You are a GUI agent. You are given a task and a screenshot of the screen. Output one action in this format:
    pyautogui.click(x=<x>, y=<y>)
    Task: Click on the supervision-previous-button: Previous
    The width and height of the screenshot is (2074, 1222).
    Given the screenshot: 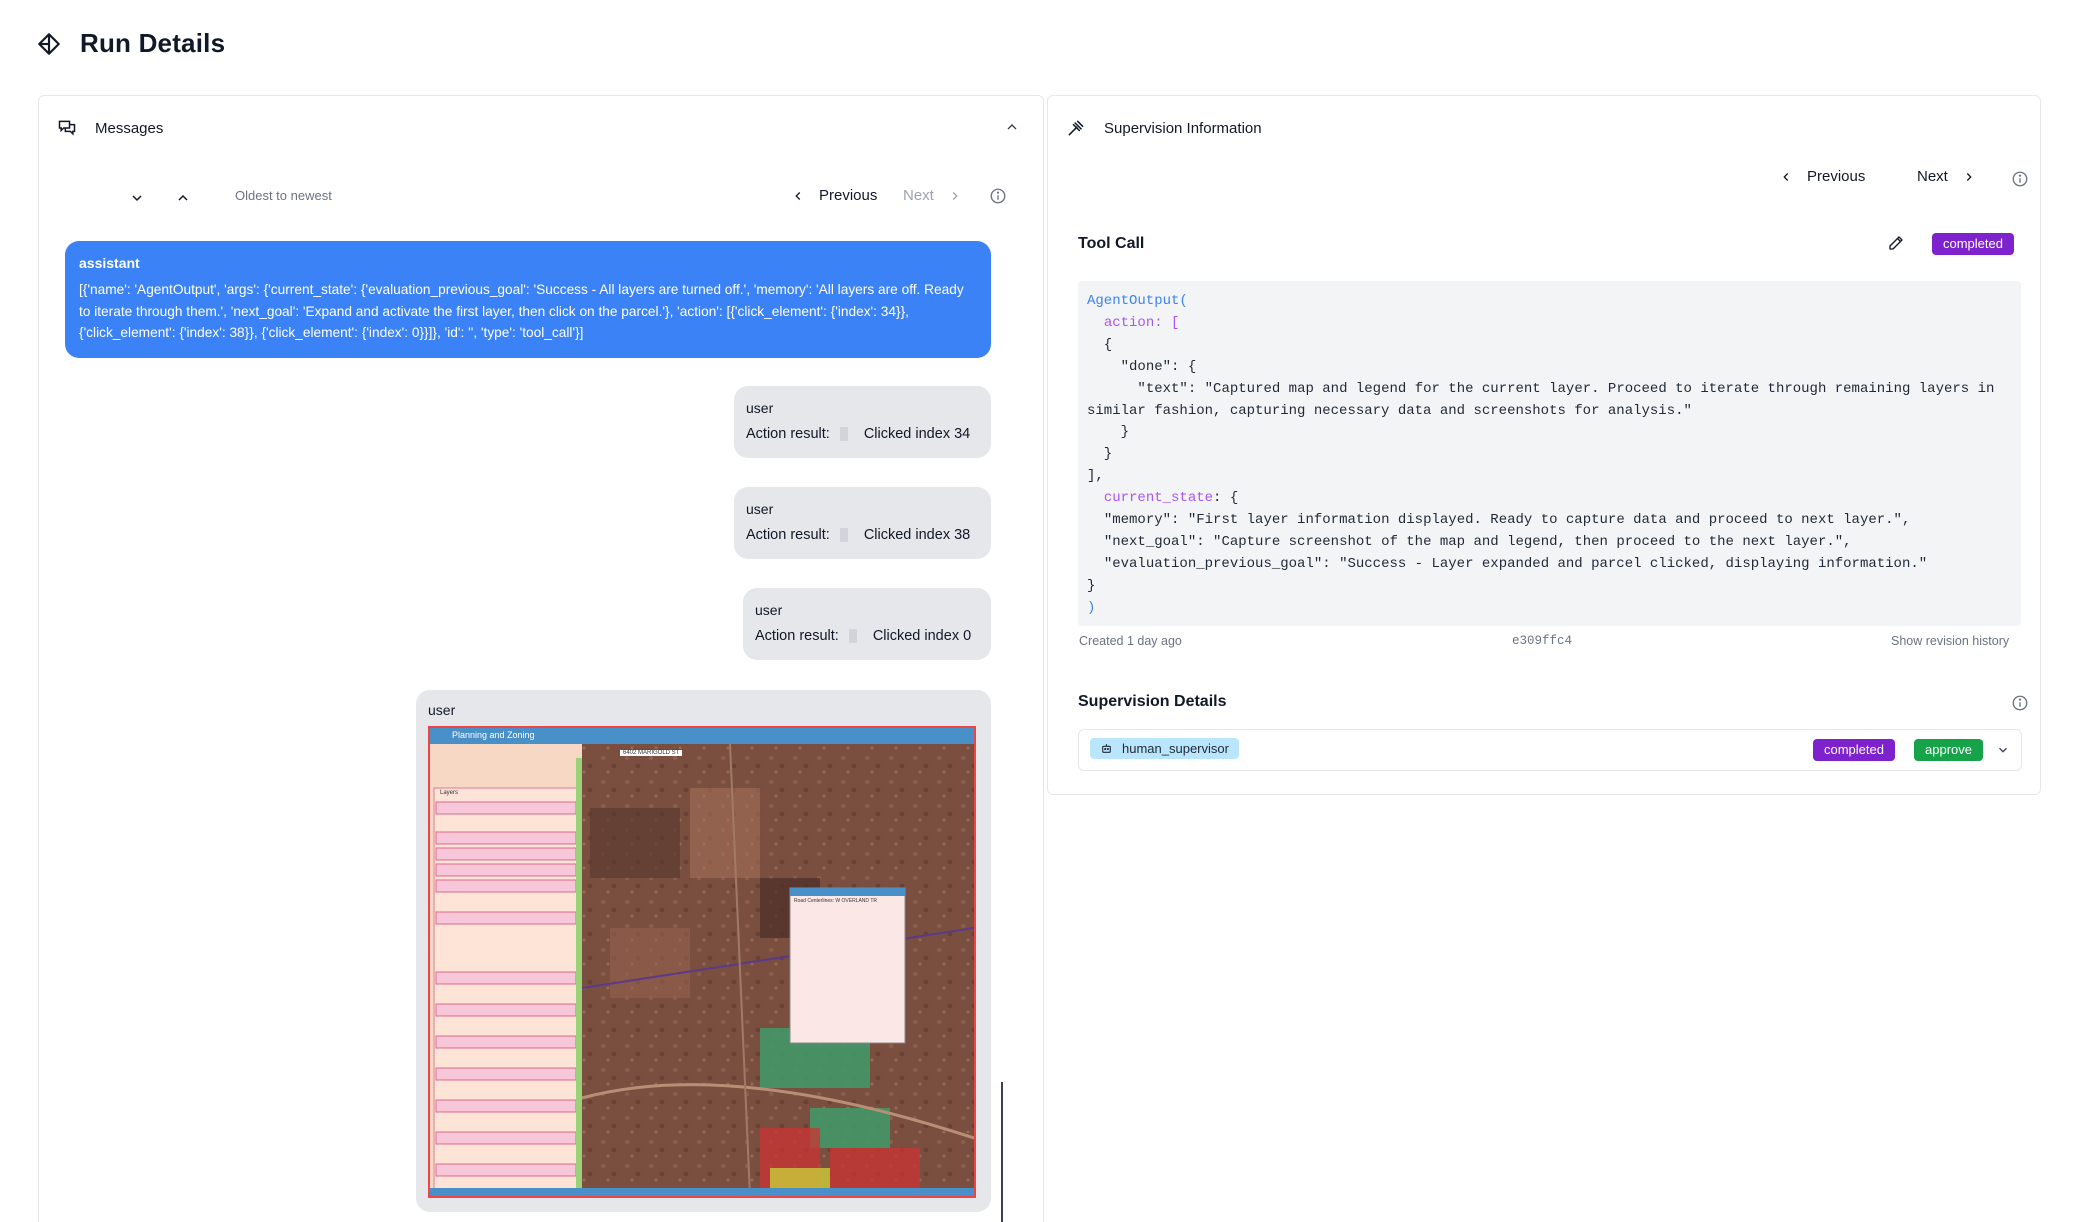 What is the action you would take?
    pyautogui.click(x=1822, y=176)
    